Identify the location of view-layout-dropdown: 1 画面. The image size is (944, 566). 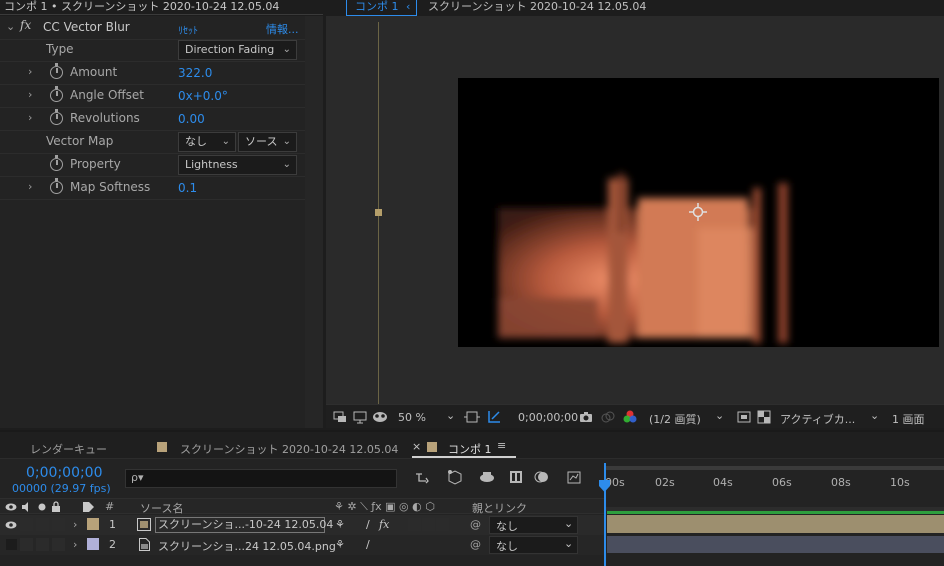
(908, 419).